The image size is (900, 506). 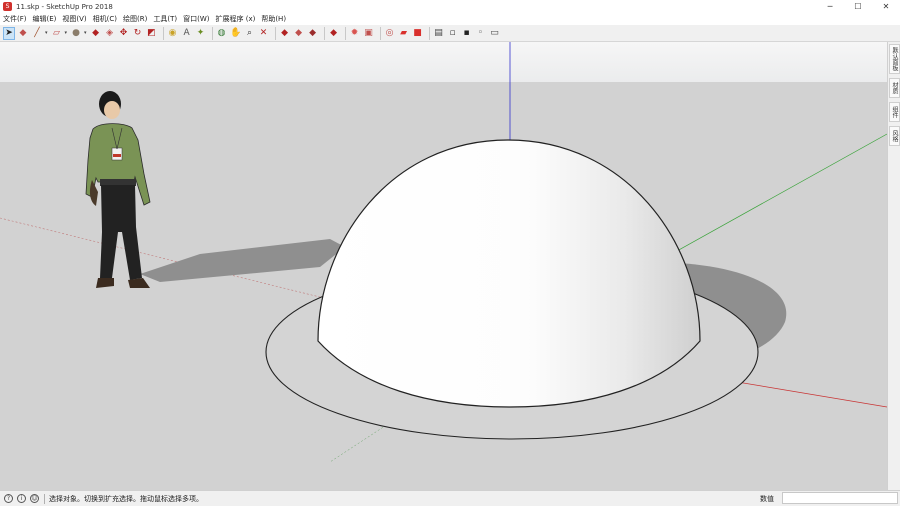 What do you see at coordinates (57, 33) in the screenshot?
I see `shapes-tool-icon: ▱` at bounding box center [57, 33].